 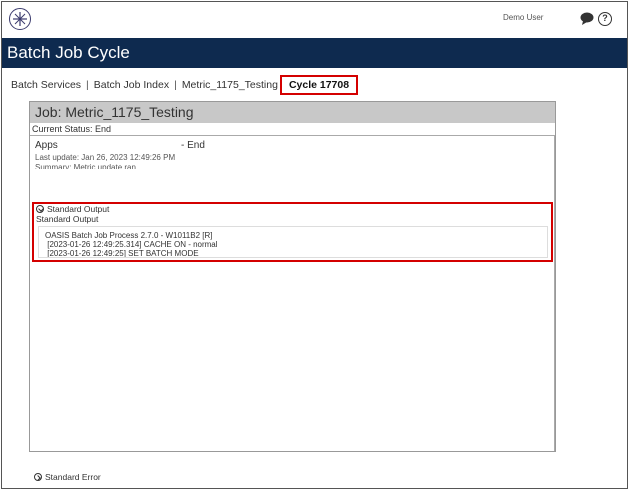 I want to click on standard-error-label: Standard Error, so click(x=73, y=477).